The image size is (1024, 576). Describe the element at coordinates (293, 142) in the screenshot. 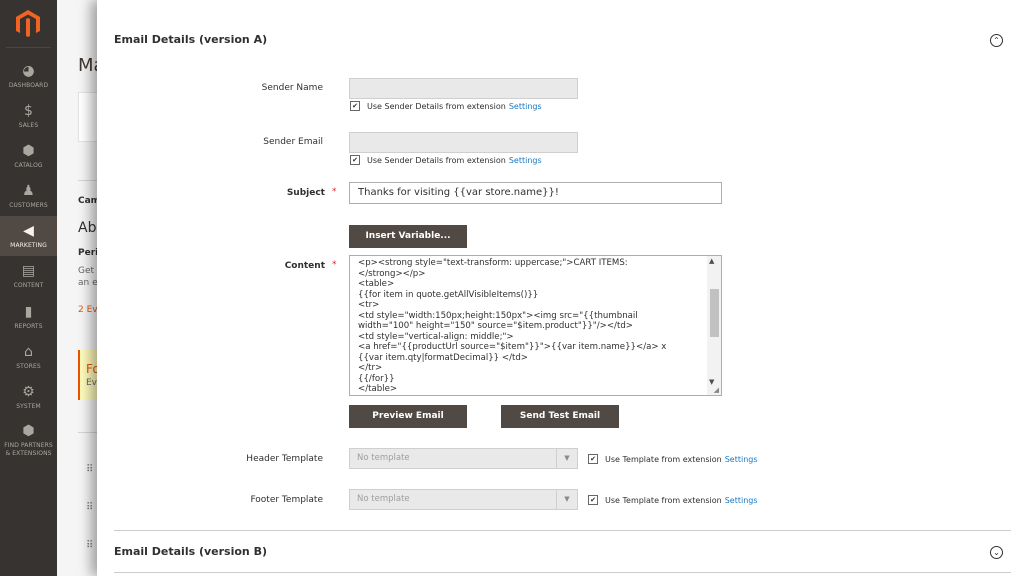

I see `sender-email-label: Sender Email` at that location.